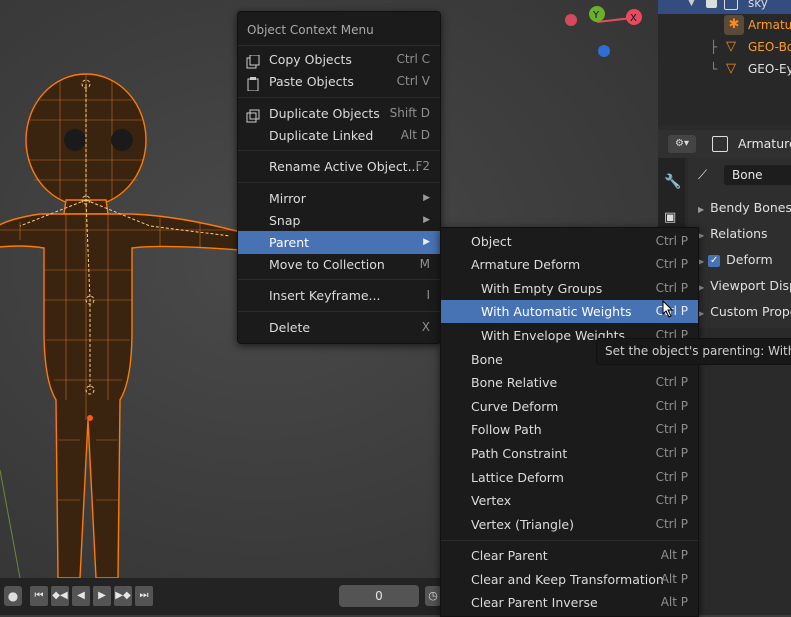  I want to click on outliner-row-sky: ▼ sky, so click(724, 7).